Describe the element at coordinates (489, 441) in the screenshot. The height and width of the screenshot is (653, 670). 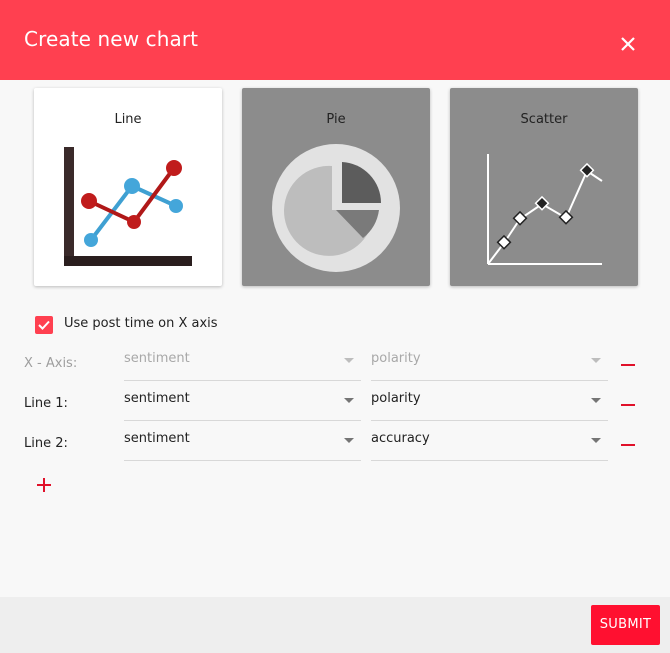
I see `line-2-metric-select: accuracy` at that location.